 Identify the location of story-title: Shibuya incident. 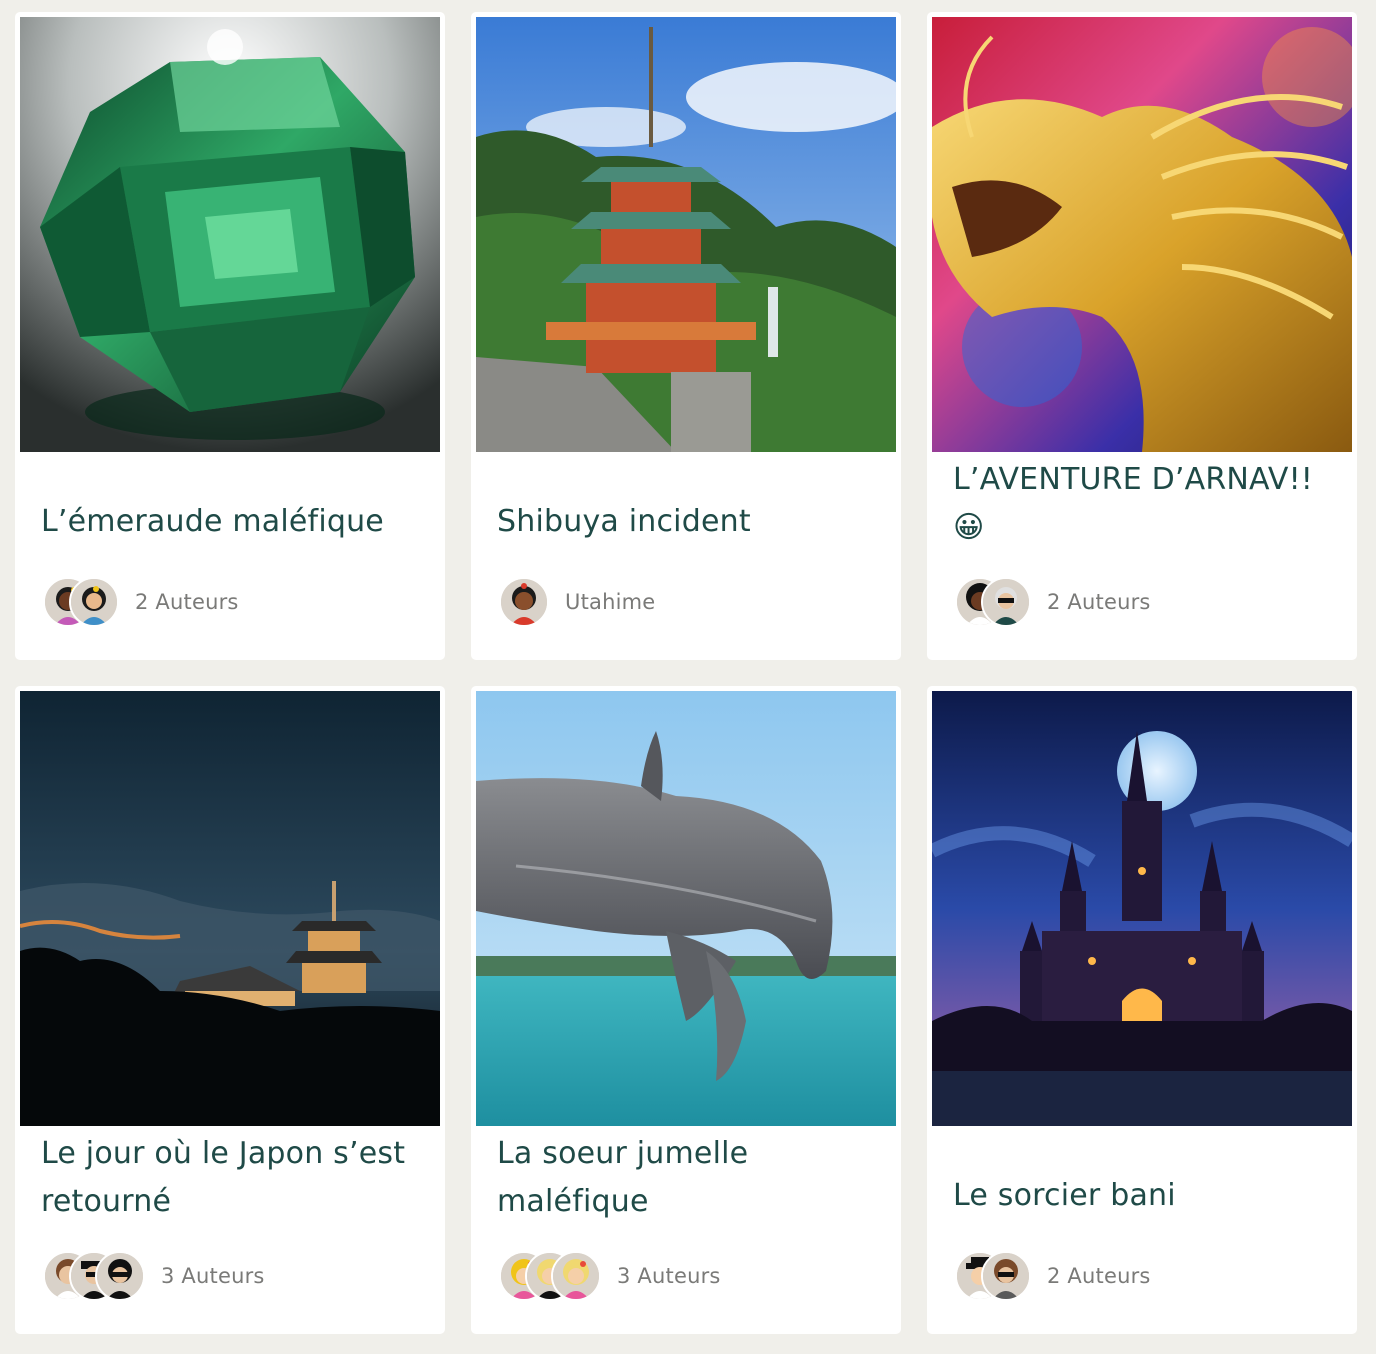
(688, 522).